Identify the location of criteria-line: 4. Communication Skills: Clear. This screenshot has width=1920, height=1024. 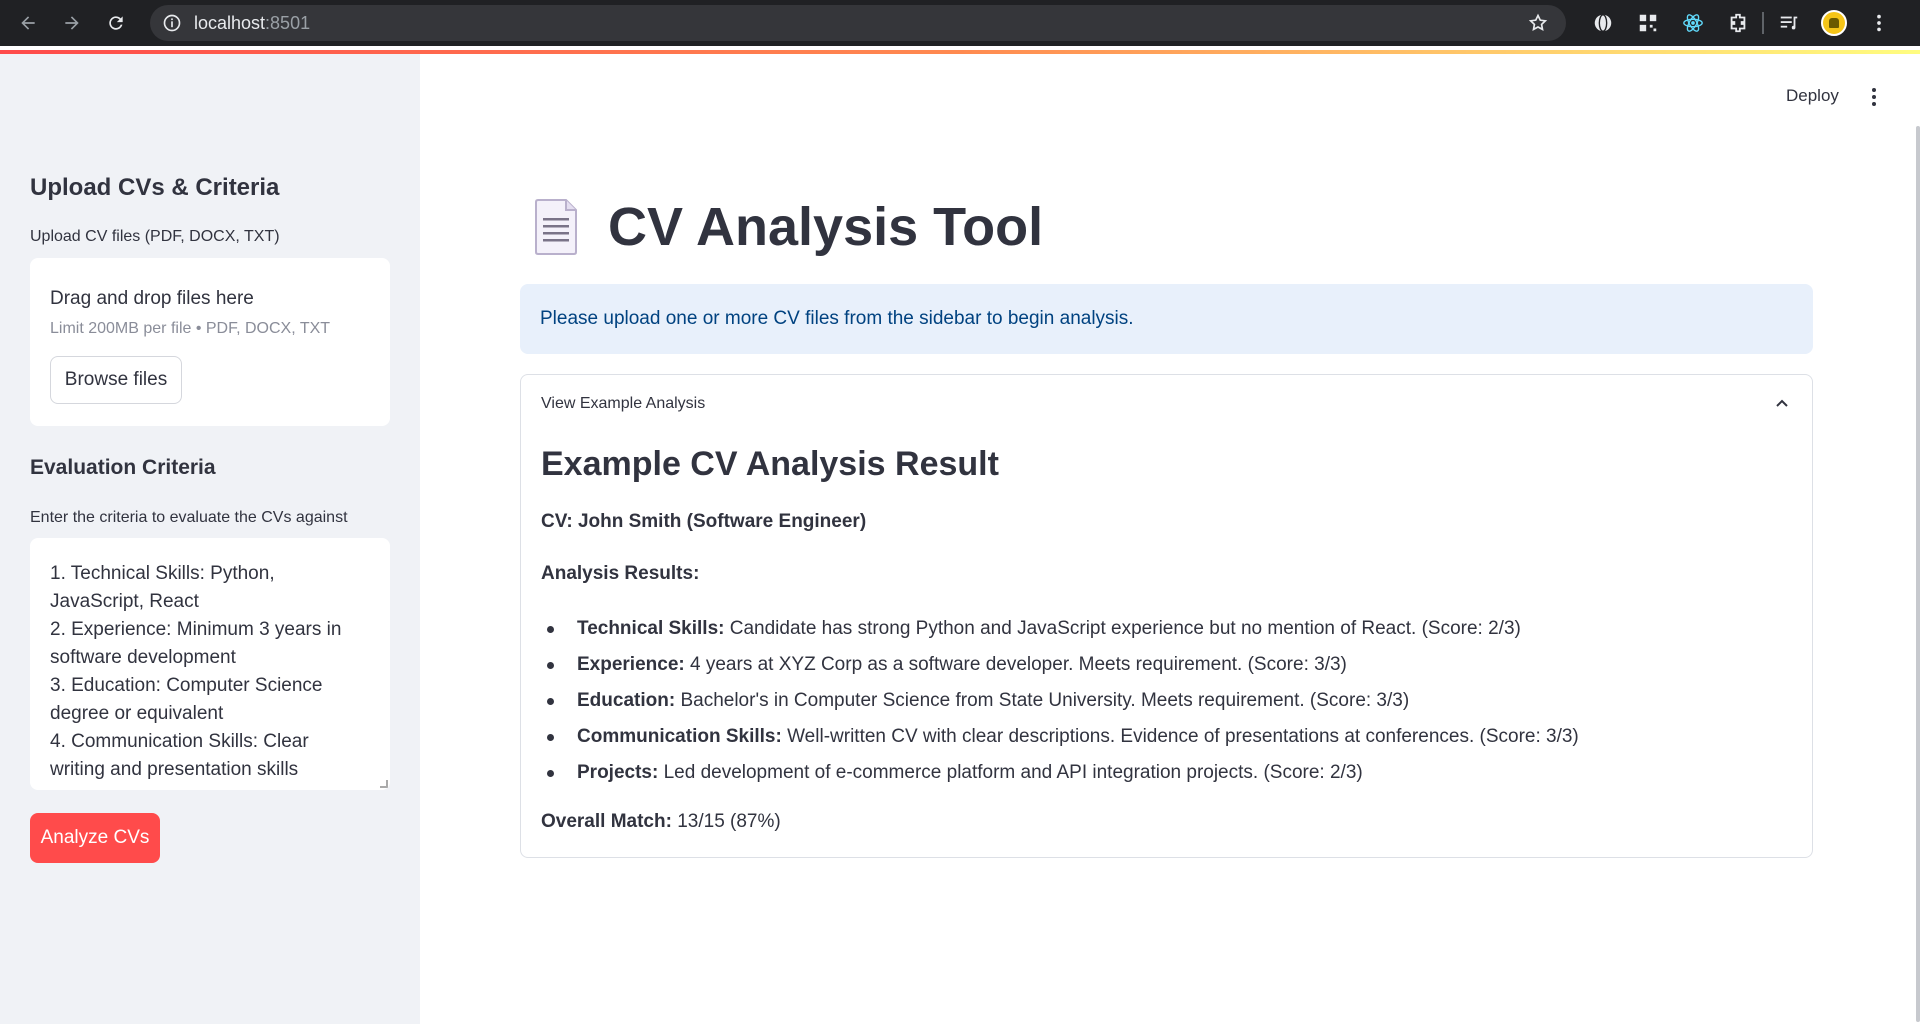
(179, 741).